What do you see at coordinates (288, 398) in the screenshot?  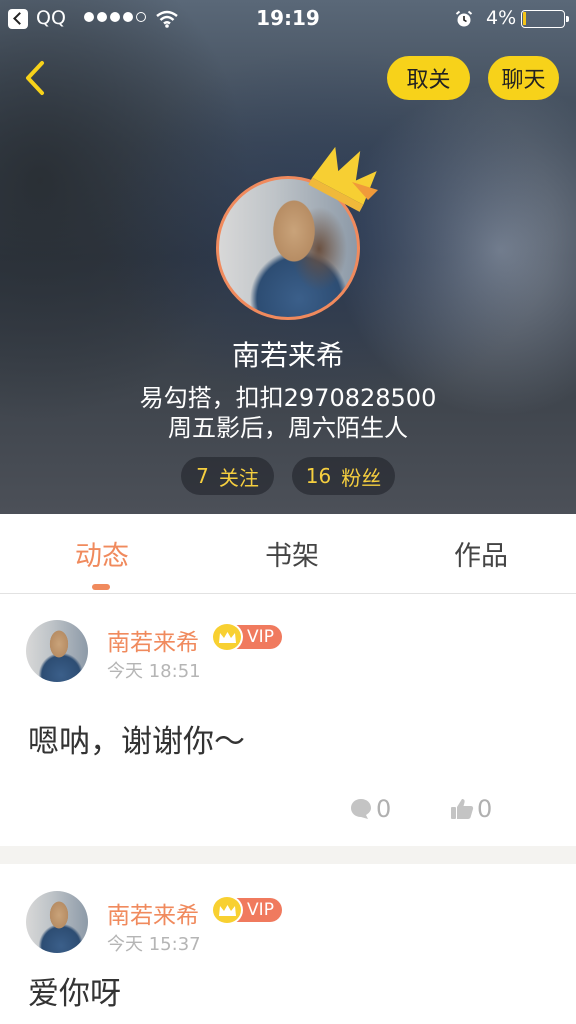 I see `bio-line-1: 易勾搭，扣扣2970828500` at bounding box center [288, 398].